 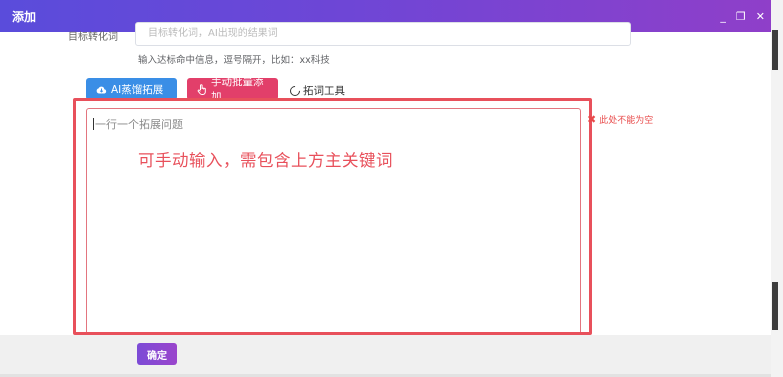 What do you see at coordinates (157, 354) in the screenshot?
I see `confirm-button: 确定` at bounding box center [157, 354].